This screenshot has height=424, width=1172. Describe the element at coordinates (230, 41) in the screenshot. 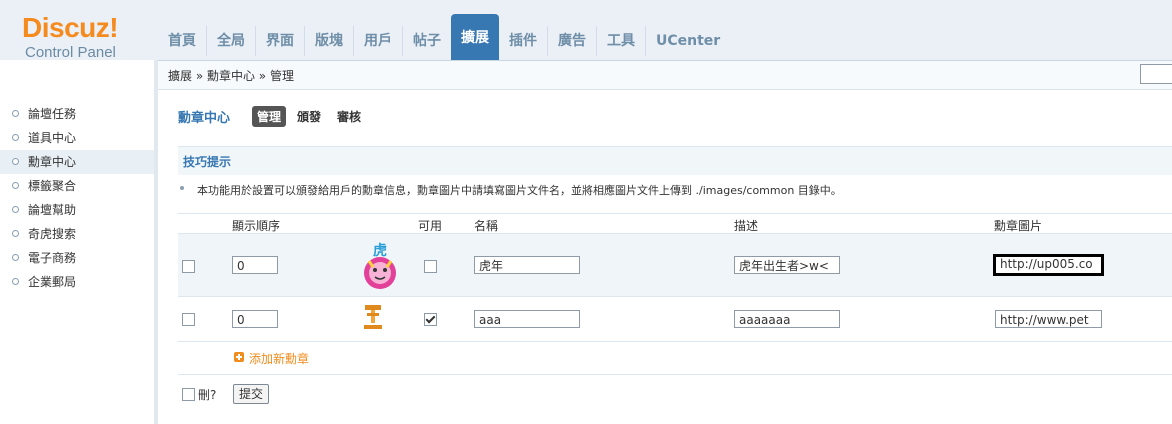

I see `nav-global: 全局` at that location.